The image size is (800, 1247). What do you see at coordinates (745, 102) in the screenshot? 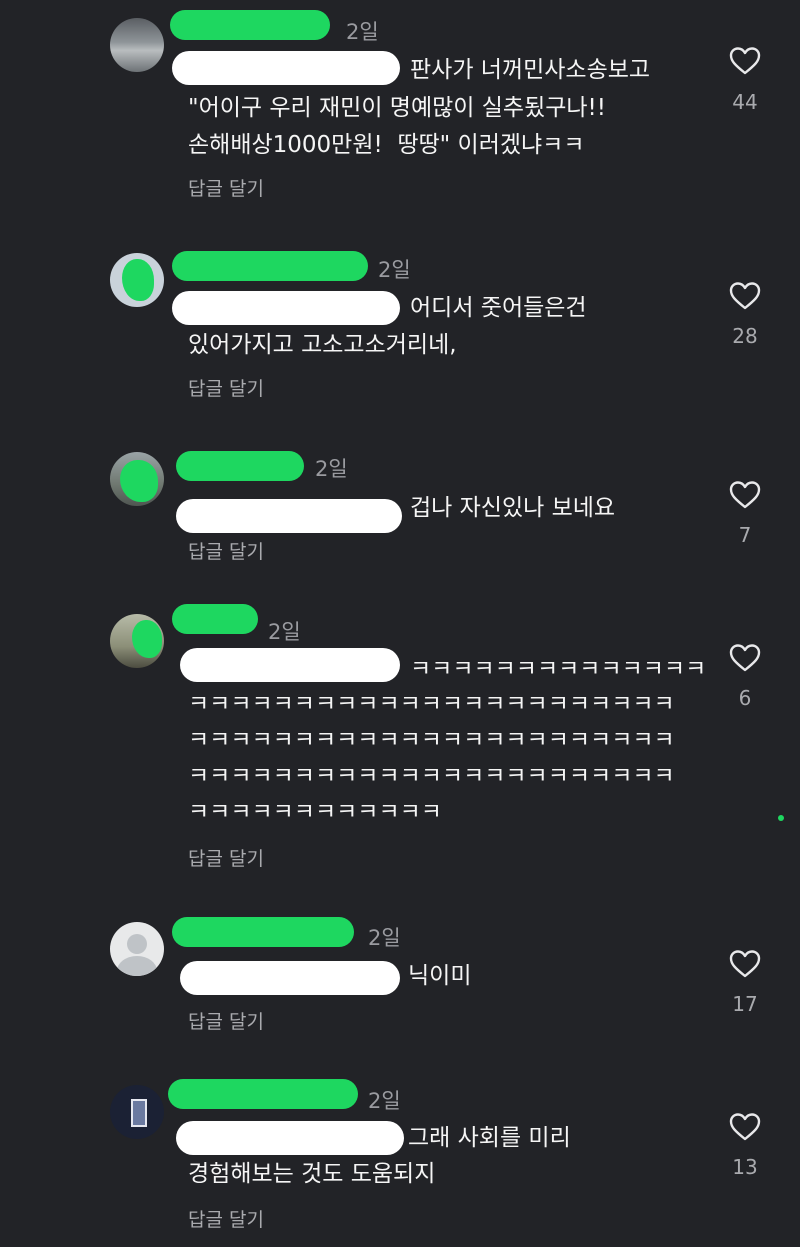
I see `like-count: 44` at bounding box center [745, 102].